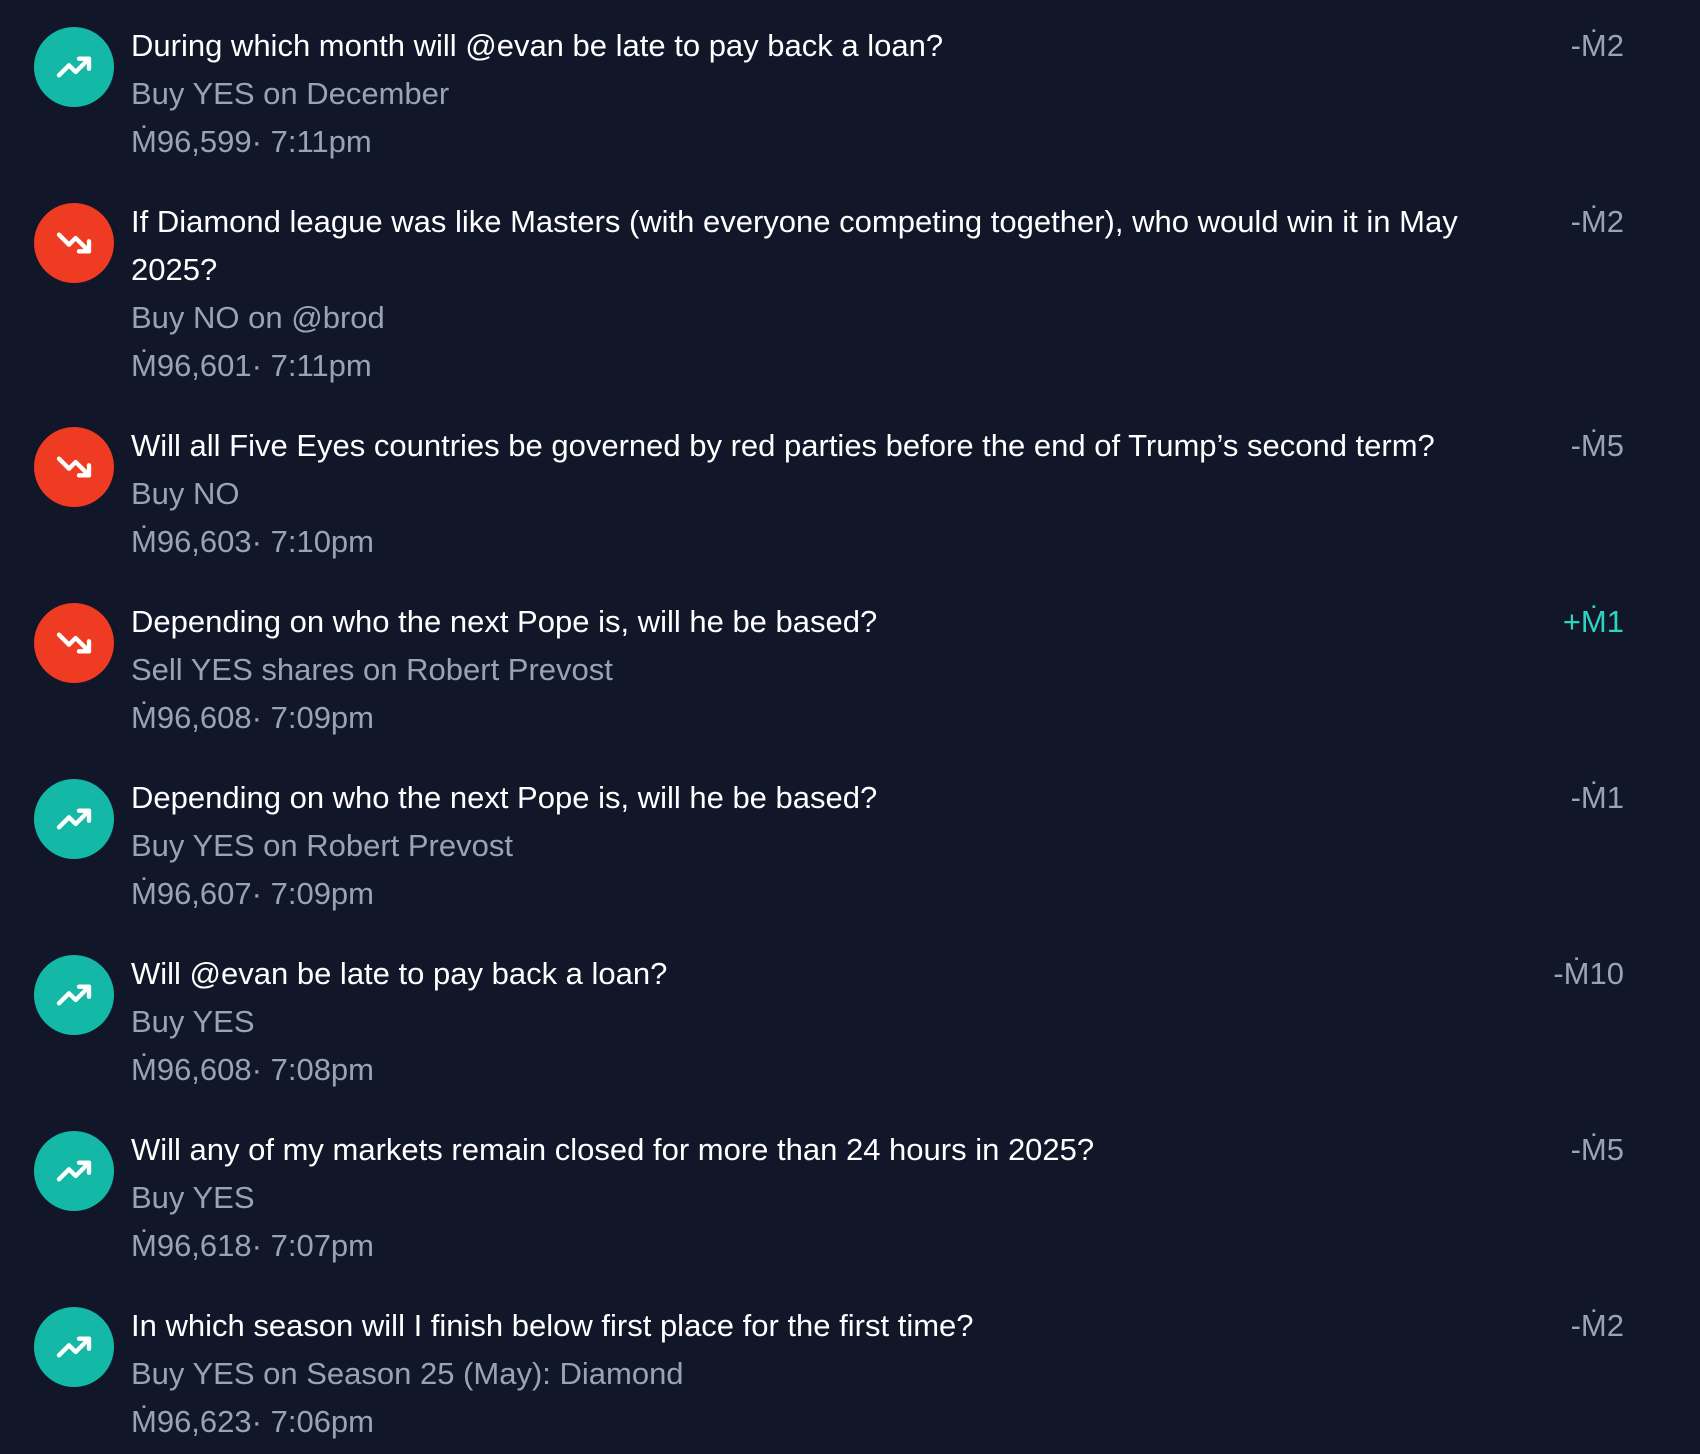 Image resolution: width=1700 pixels, height=1454 pixels. I want to click on trade-time: 7:10pm, so click(322, 541).